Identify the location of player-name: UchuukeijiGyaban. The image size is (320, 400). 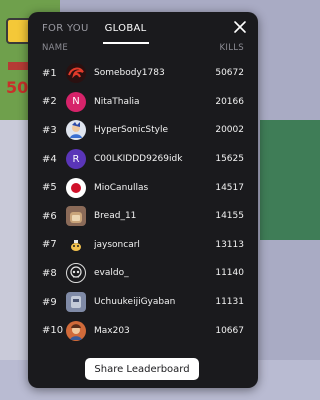
(135, 302).